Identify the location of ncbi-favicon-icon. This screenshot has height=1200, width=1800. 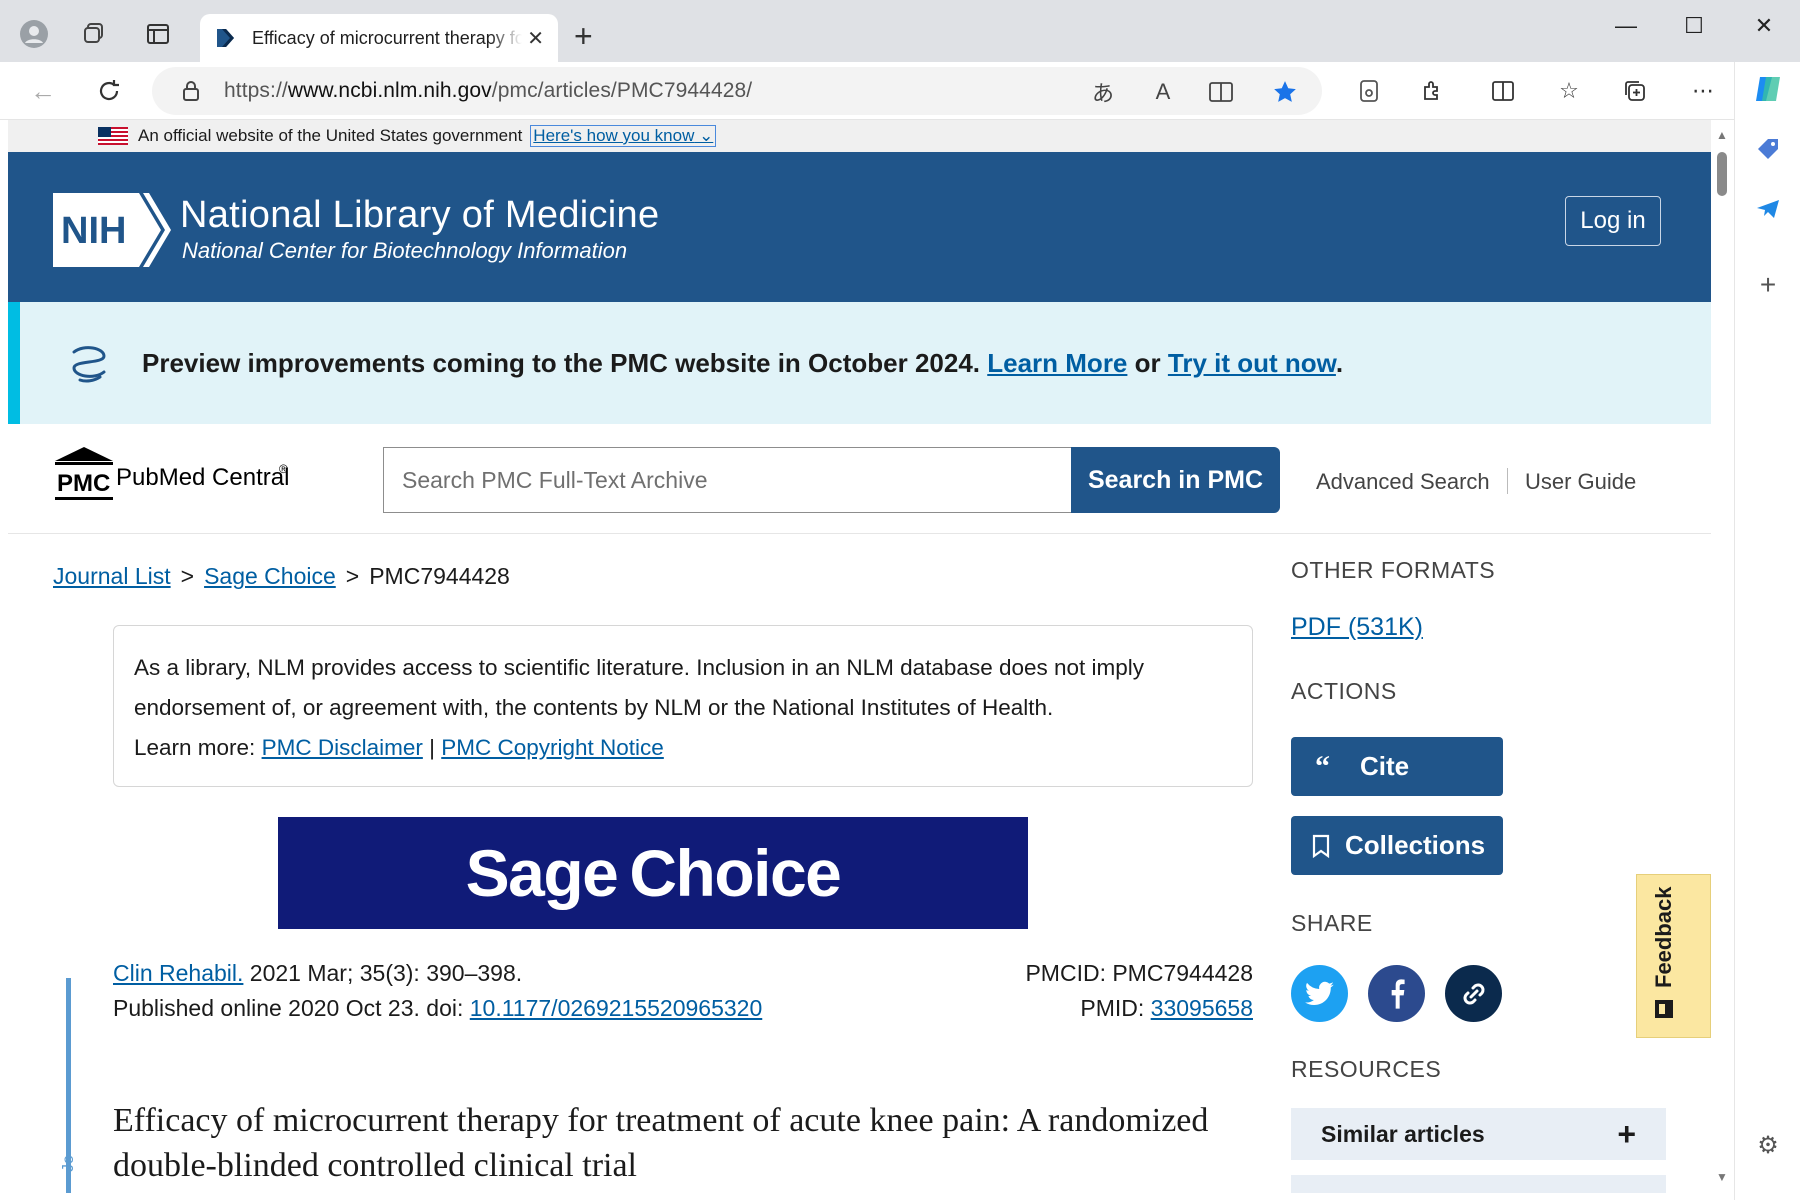
(225, 38).